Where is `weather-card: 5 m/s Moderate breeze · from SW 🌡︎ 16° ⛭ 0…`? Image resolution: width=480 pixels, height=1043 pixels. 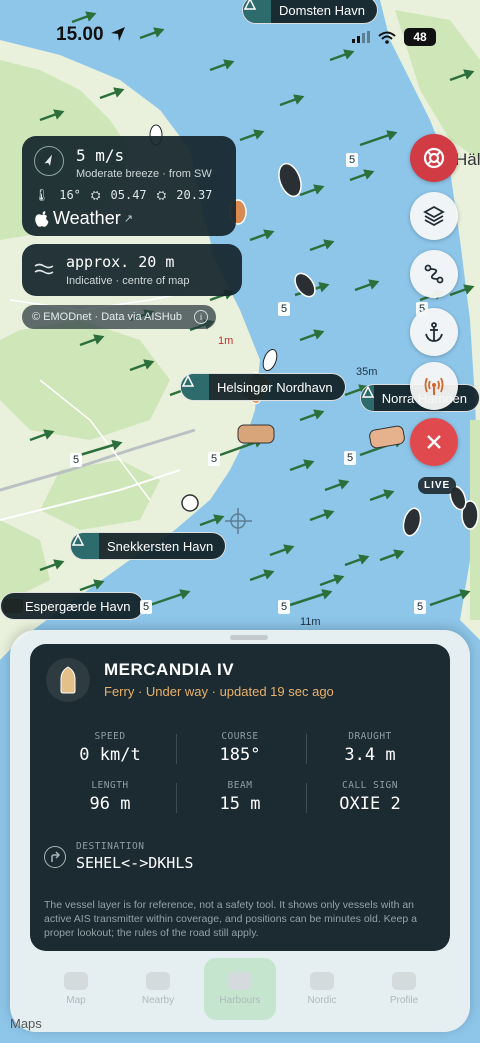 weather-card: 5 m/s Moderate breeze · from SW 🌡︎ 16° ⛭ 0… is located at coordinates (129, 186).